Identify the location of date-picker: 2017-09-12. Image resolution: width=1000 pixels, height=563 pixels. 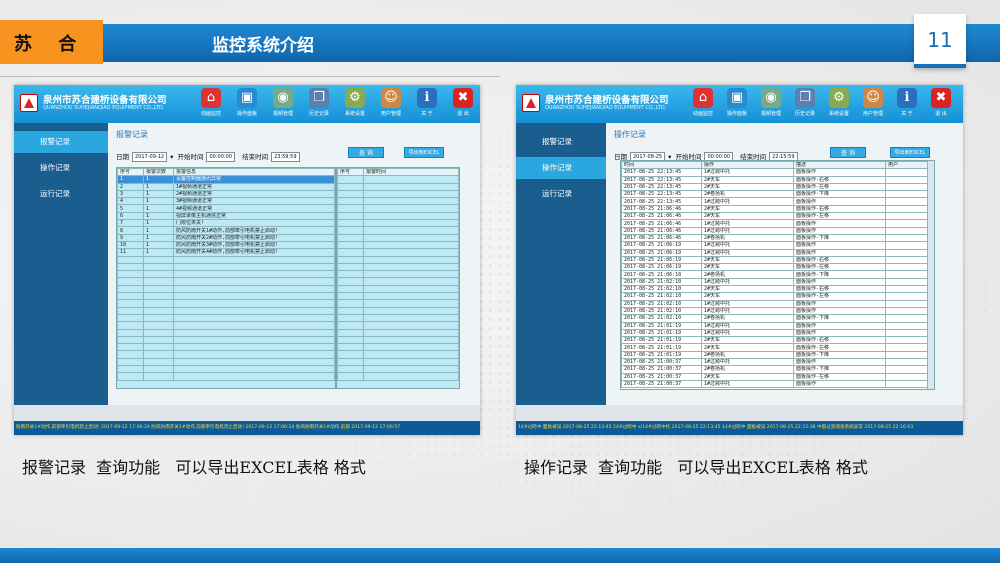
(150, 157).